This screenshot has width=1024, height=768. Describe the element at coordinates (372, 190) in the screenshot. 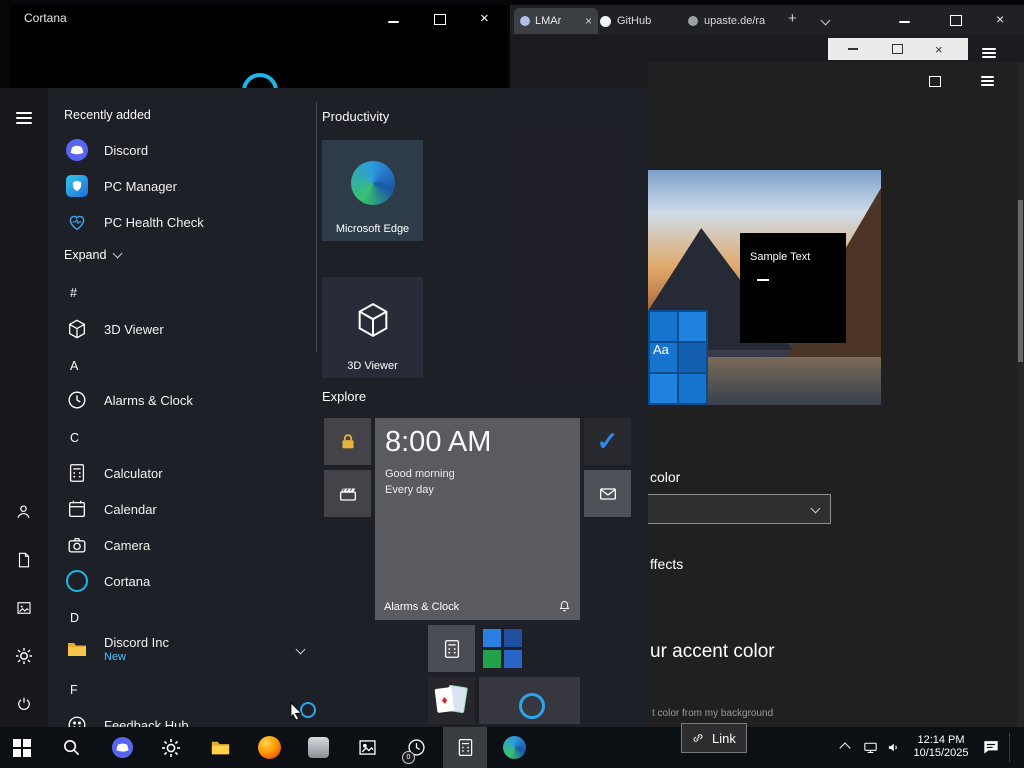

I see `tile-microsoft-edge: Microsoft Edge` at that location.